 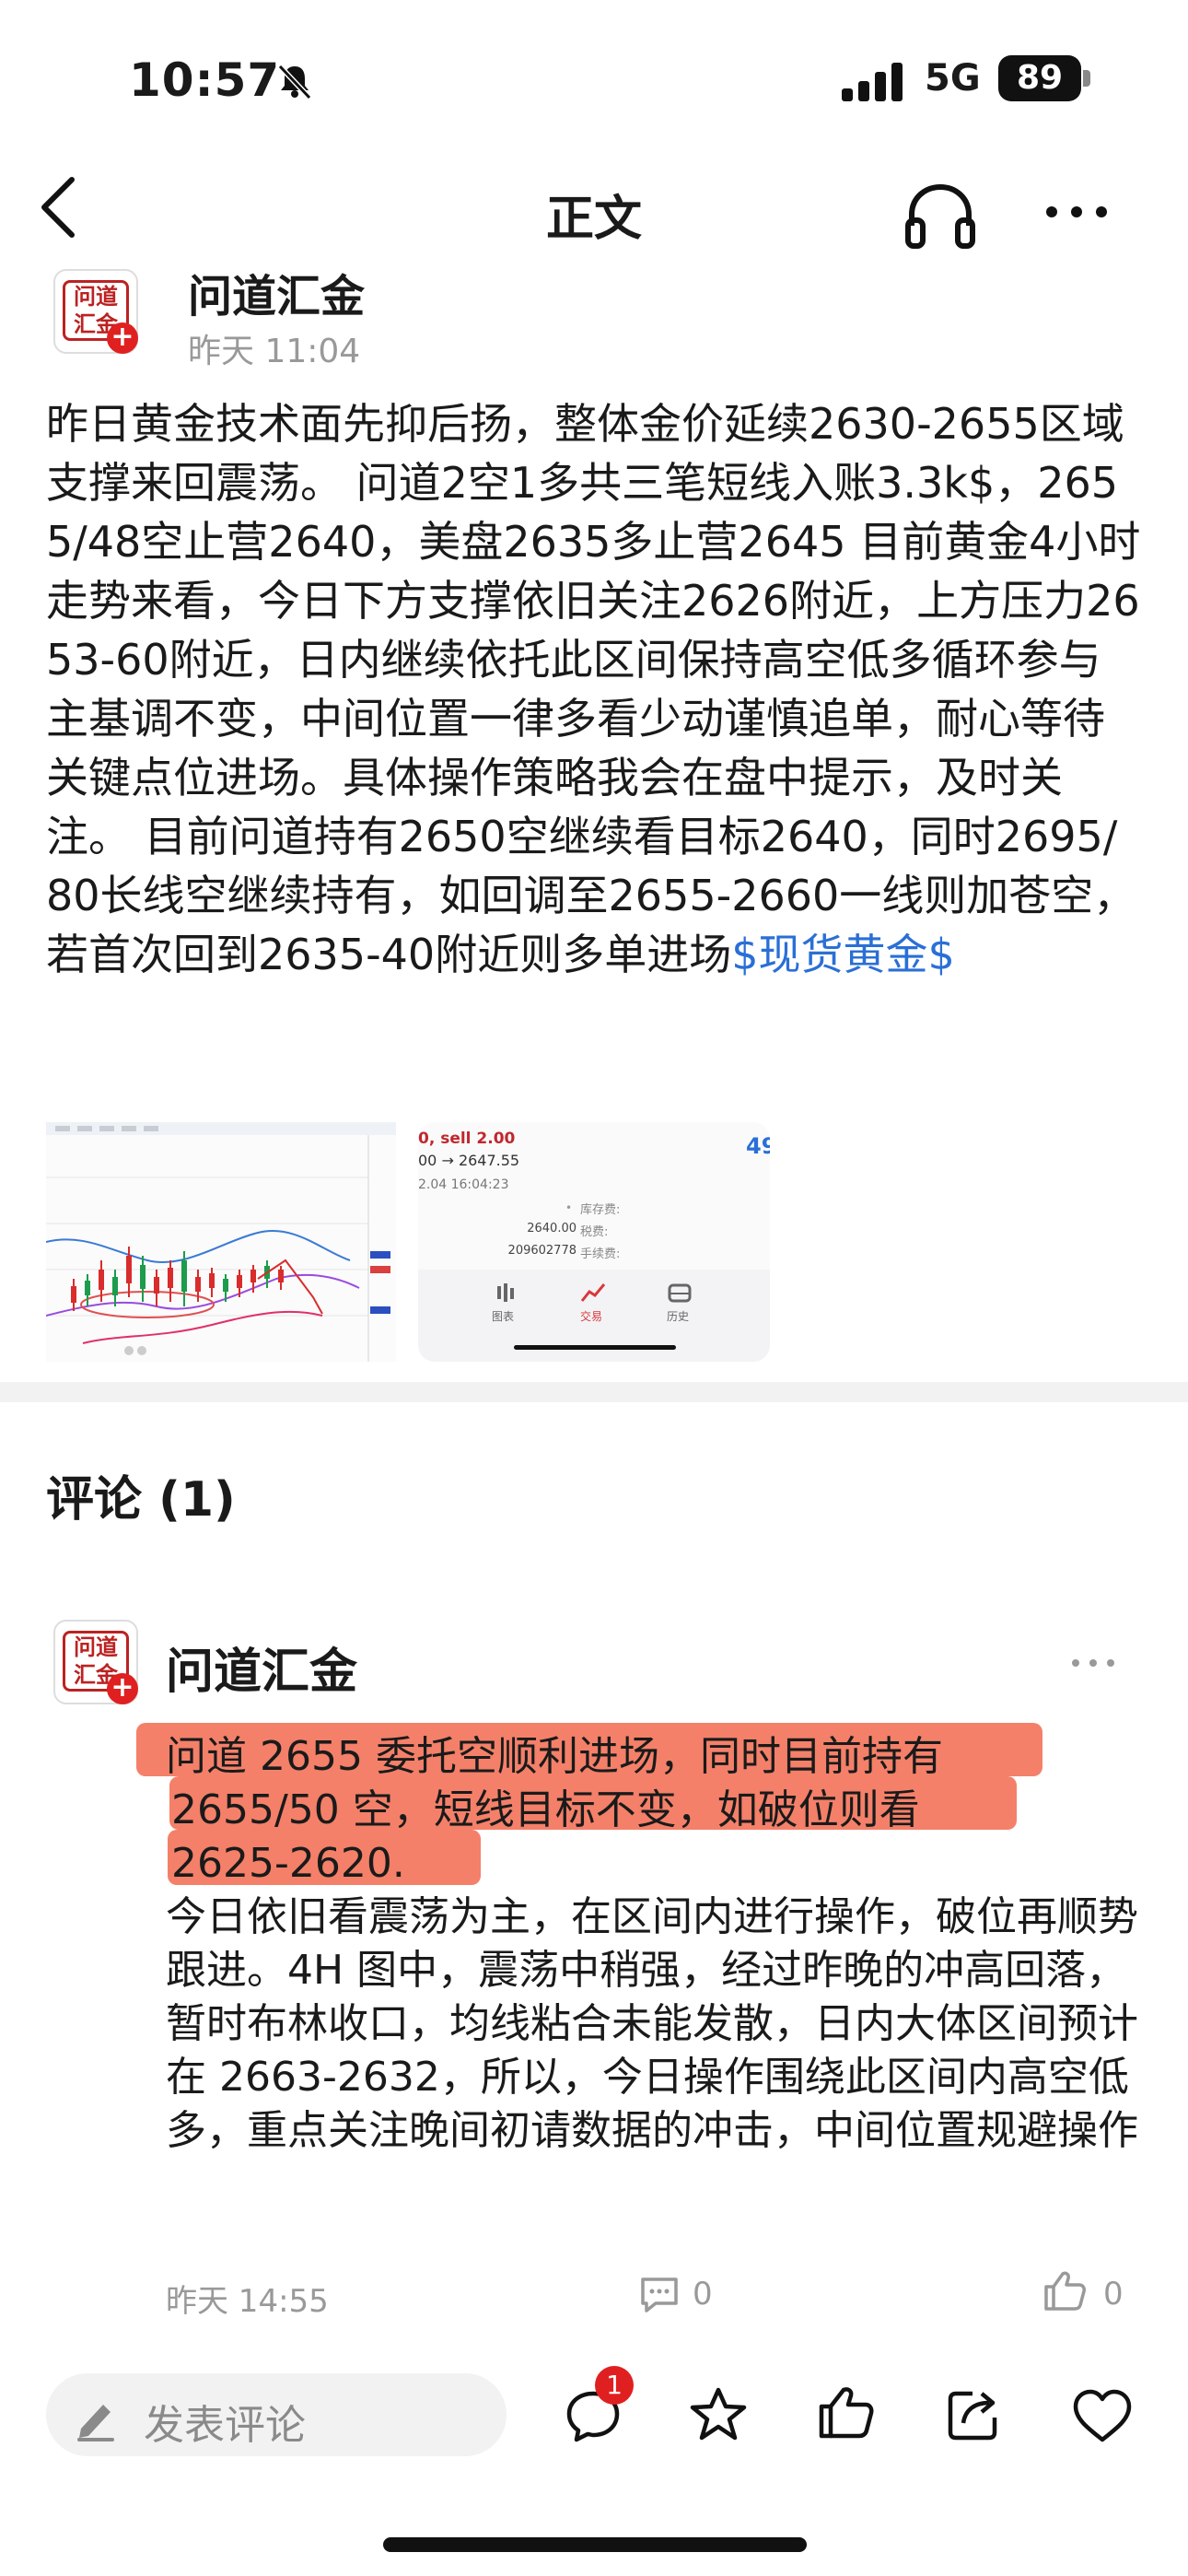 I want to click on share-icon, so click(x=974, y=2413).